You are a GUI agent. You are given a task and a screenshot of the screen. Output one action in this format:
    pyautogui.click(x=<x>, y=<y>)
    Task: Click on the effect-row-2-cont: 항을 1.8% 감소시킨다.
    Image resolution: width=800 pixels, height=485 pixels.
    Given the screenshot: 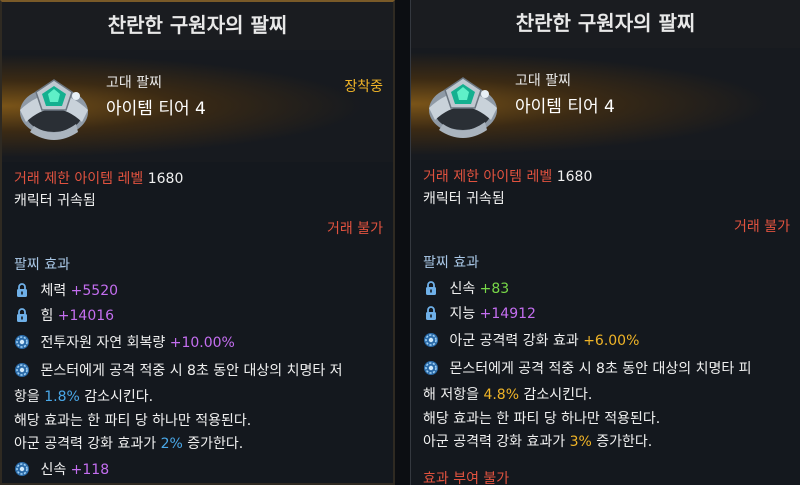 What is the action you would take?
    pyautogui.click(x=83, y=396)
    